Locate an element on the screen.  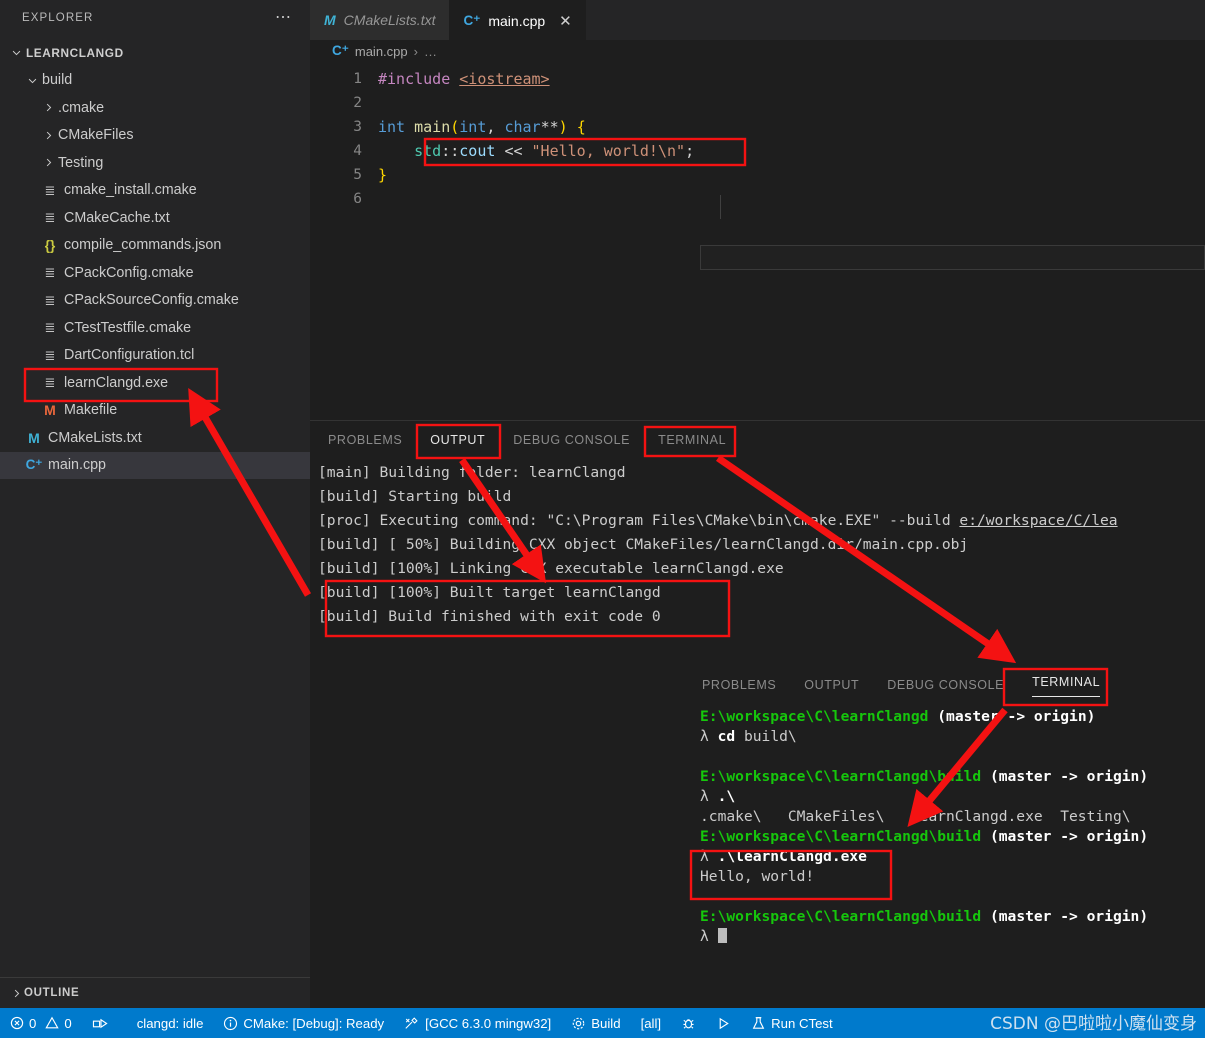
panel-tab-problems: PROBLEMS is located at coordinates (365, 440).